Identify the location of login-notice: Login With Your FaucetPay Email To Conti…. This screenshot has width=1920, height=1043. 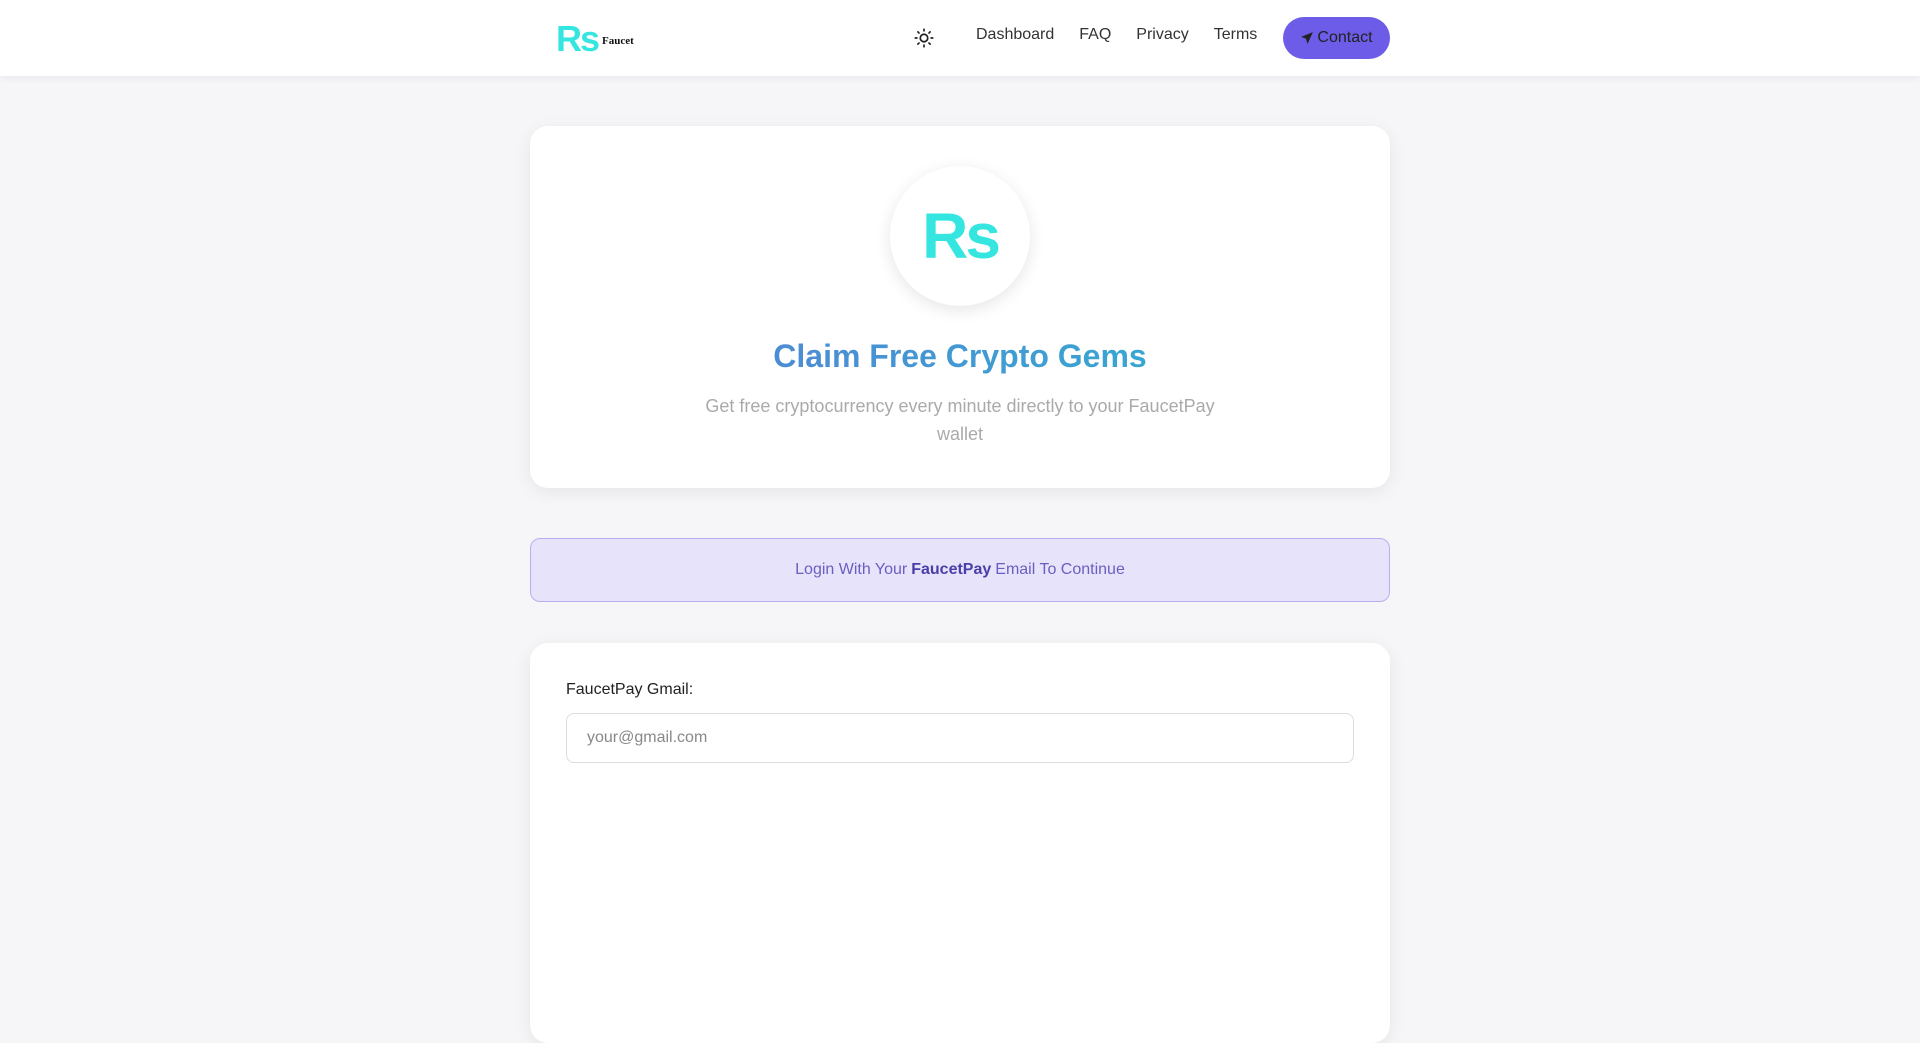
(960, 570).